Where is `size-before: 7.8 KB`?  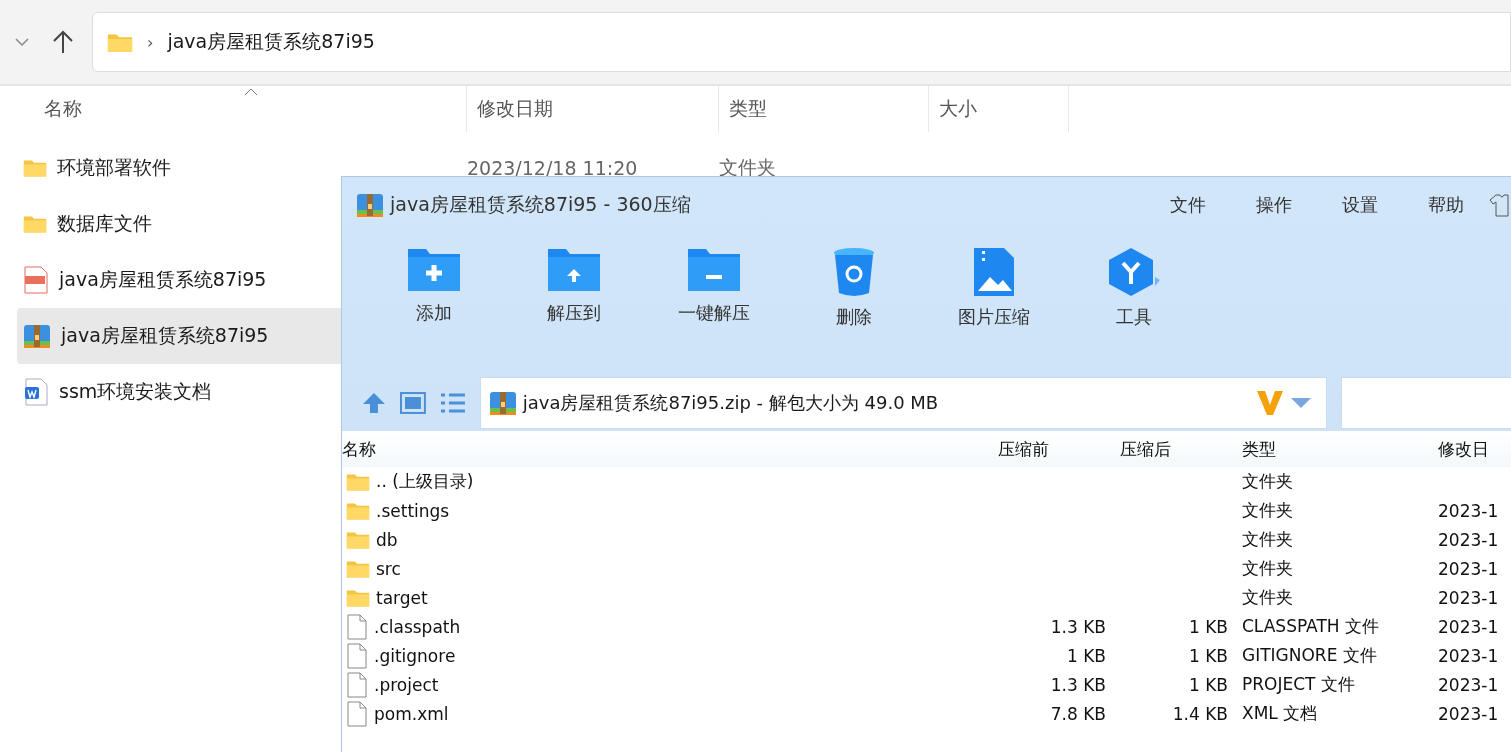 size-before: 7.8 KB is located at coordinates (1078, 713).